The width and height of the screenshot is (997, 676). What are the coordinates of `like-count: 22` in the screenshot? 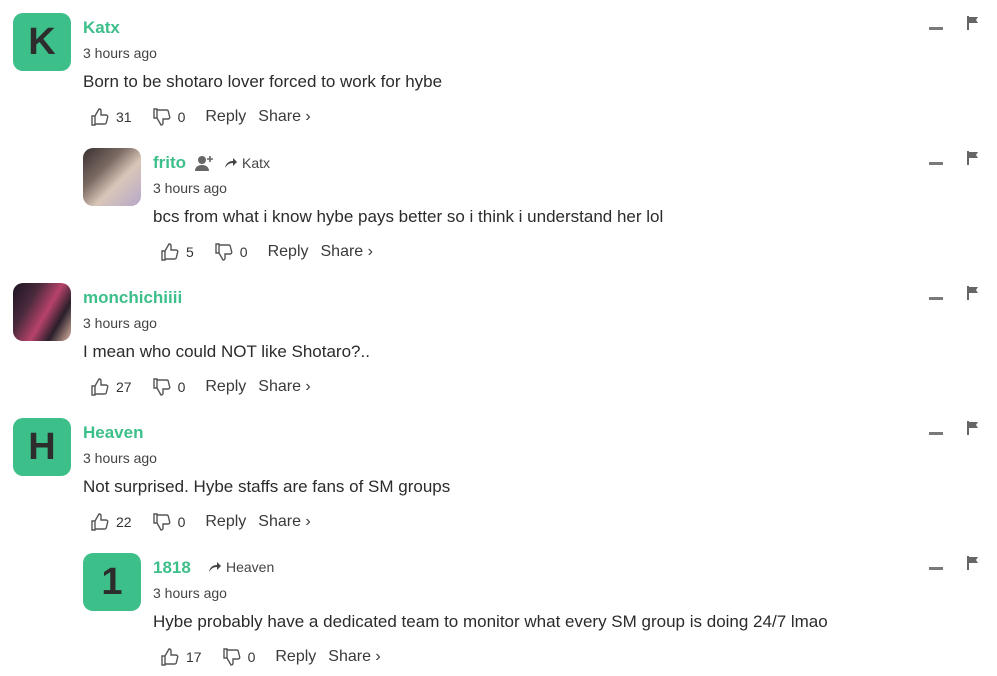 It's located at (124, 522).